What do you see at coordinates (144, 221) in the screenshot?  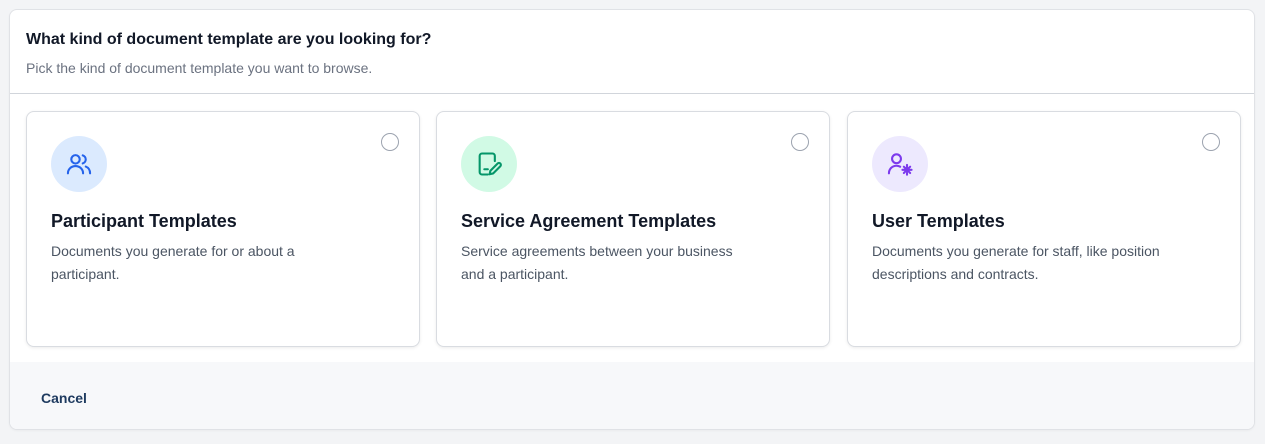 I see `option-title: Participant Templates` at bounding box center [144, 221].